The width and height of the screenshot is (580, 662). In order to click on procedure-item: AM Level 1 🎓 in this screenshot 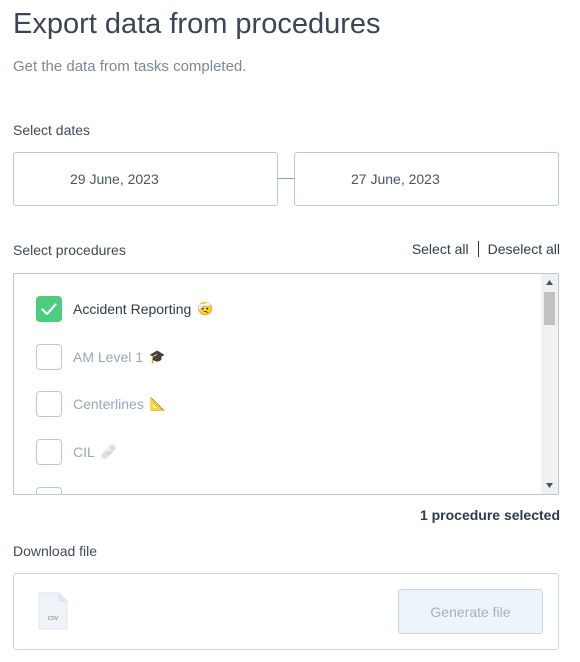, I will do `click(100, 357)`.